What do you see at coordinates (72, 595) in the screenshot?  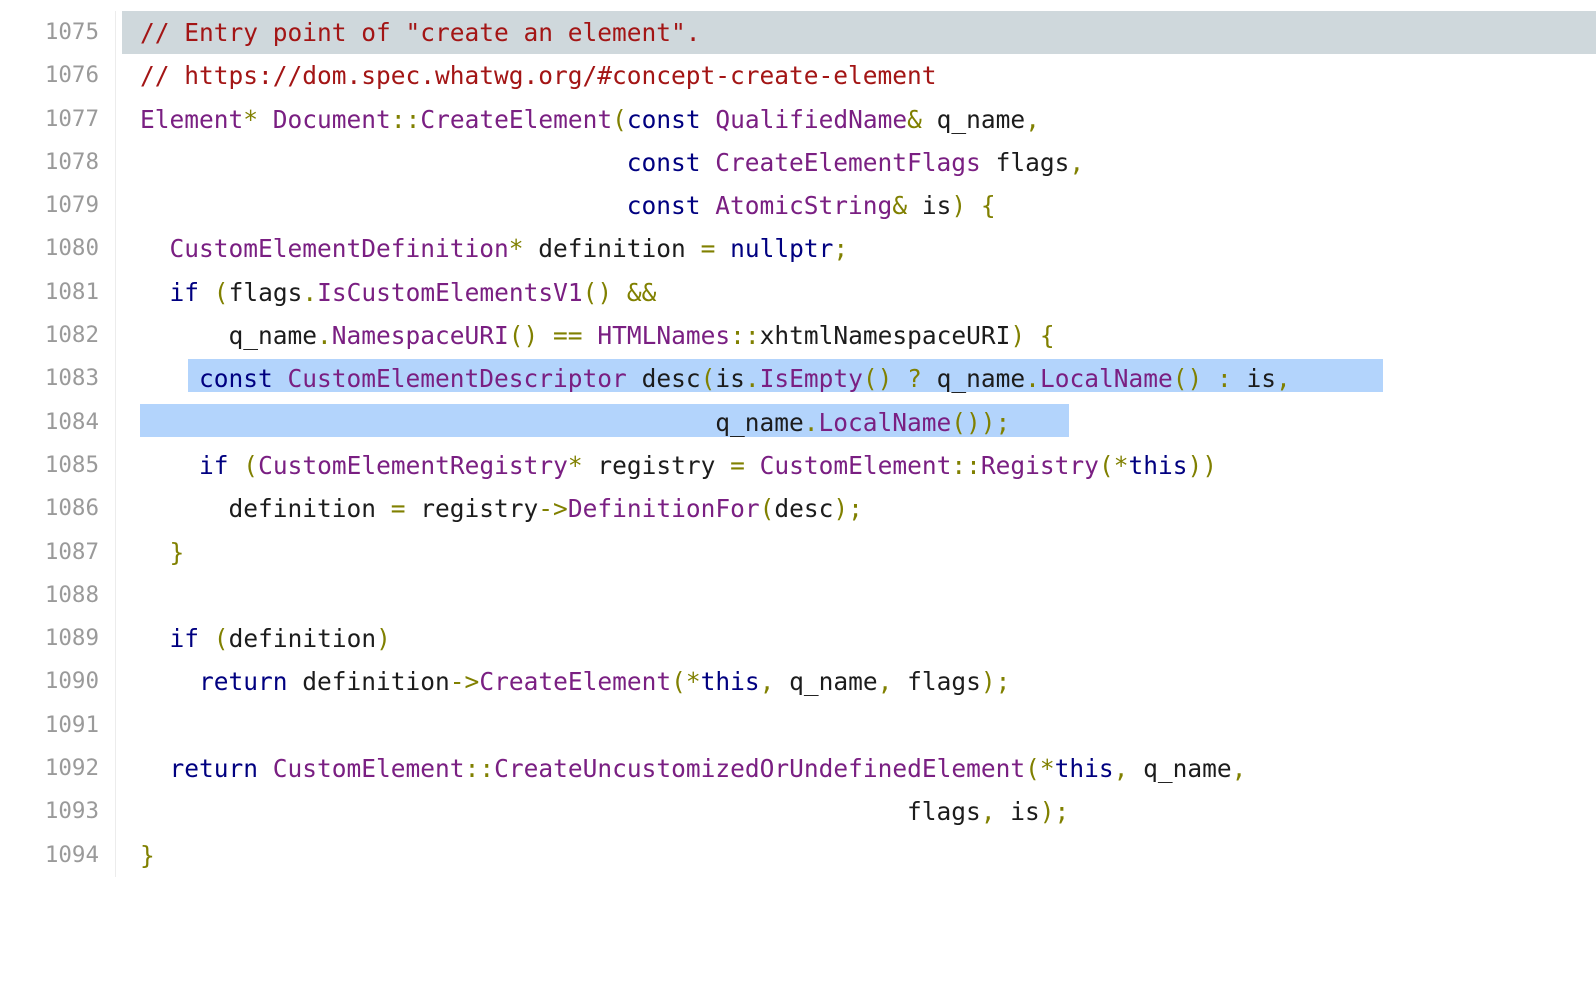 I see `line-number: 1088` at bounding box center [72, 595].